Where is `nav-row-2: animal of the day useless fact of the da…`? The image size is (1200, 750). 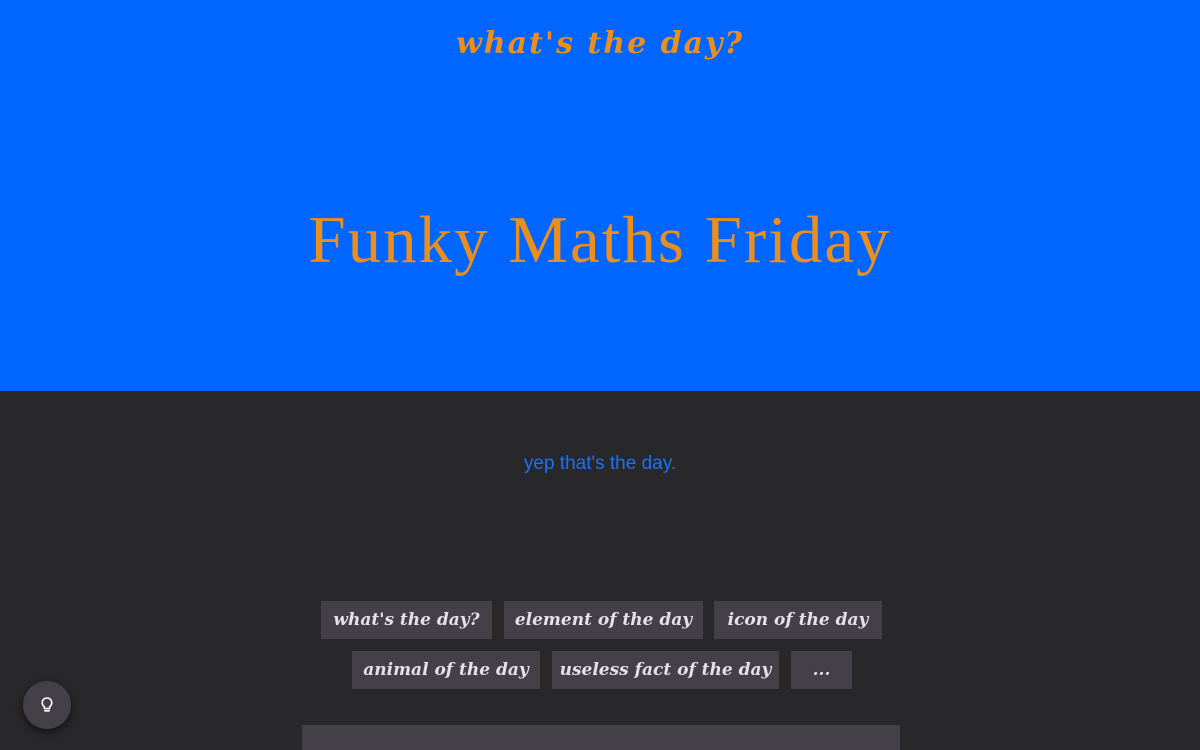 nav-row-2: animal of the day useless fact of the da… is located at coordinates (600, 670).